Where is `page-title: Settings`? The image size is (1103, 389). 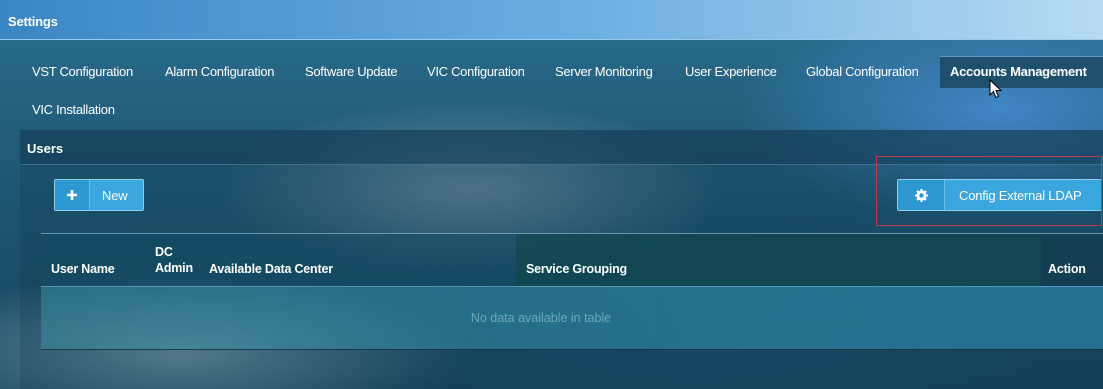
page-title: Settings is located at coordinates (33, 21).